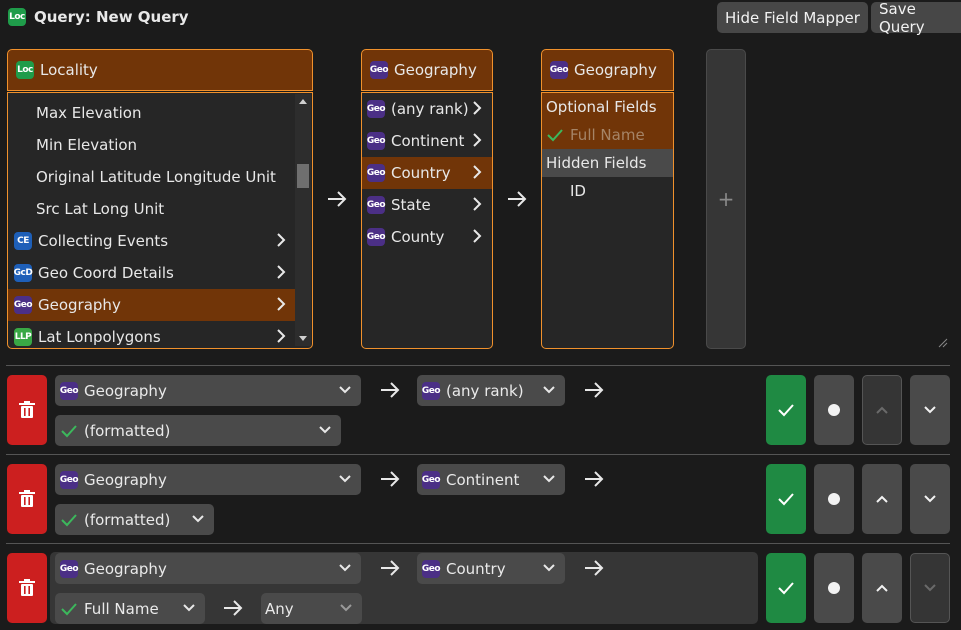  What do you see at coordinates (152, 305) in the screenshot?
I see `list-item-geography: Geo Geography` at bounding box center [152, 305].